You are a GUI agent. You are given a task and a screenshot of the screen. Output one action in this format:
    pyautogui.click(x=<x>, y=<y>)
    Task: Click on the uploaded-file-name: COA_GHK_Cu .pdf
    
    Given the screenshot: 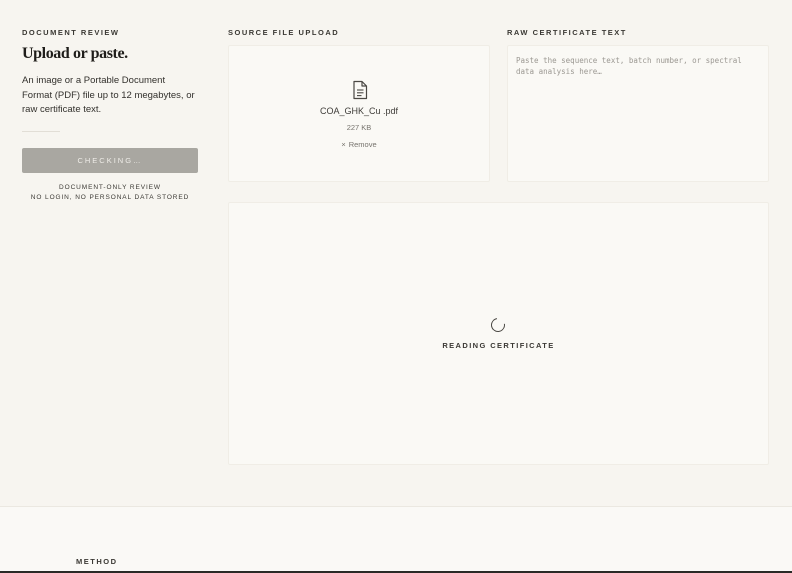 What is the action you would take?
    pyautogui.click(x=359, y=111)
    